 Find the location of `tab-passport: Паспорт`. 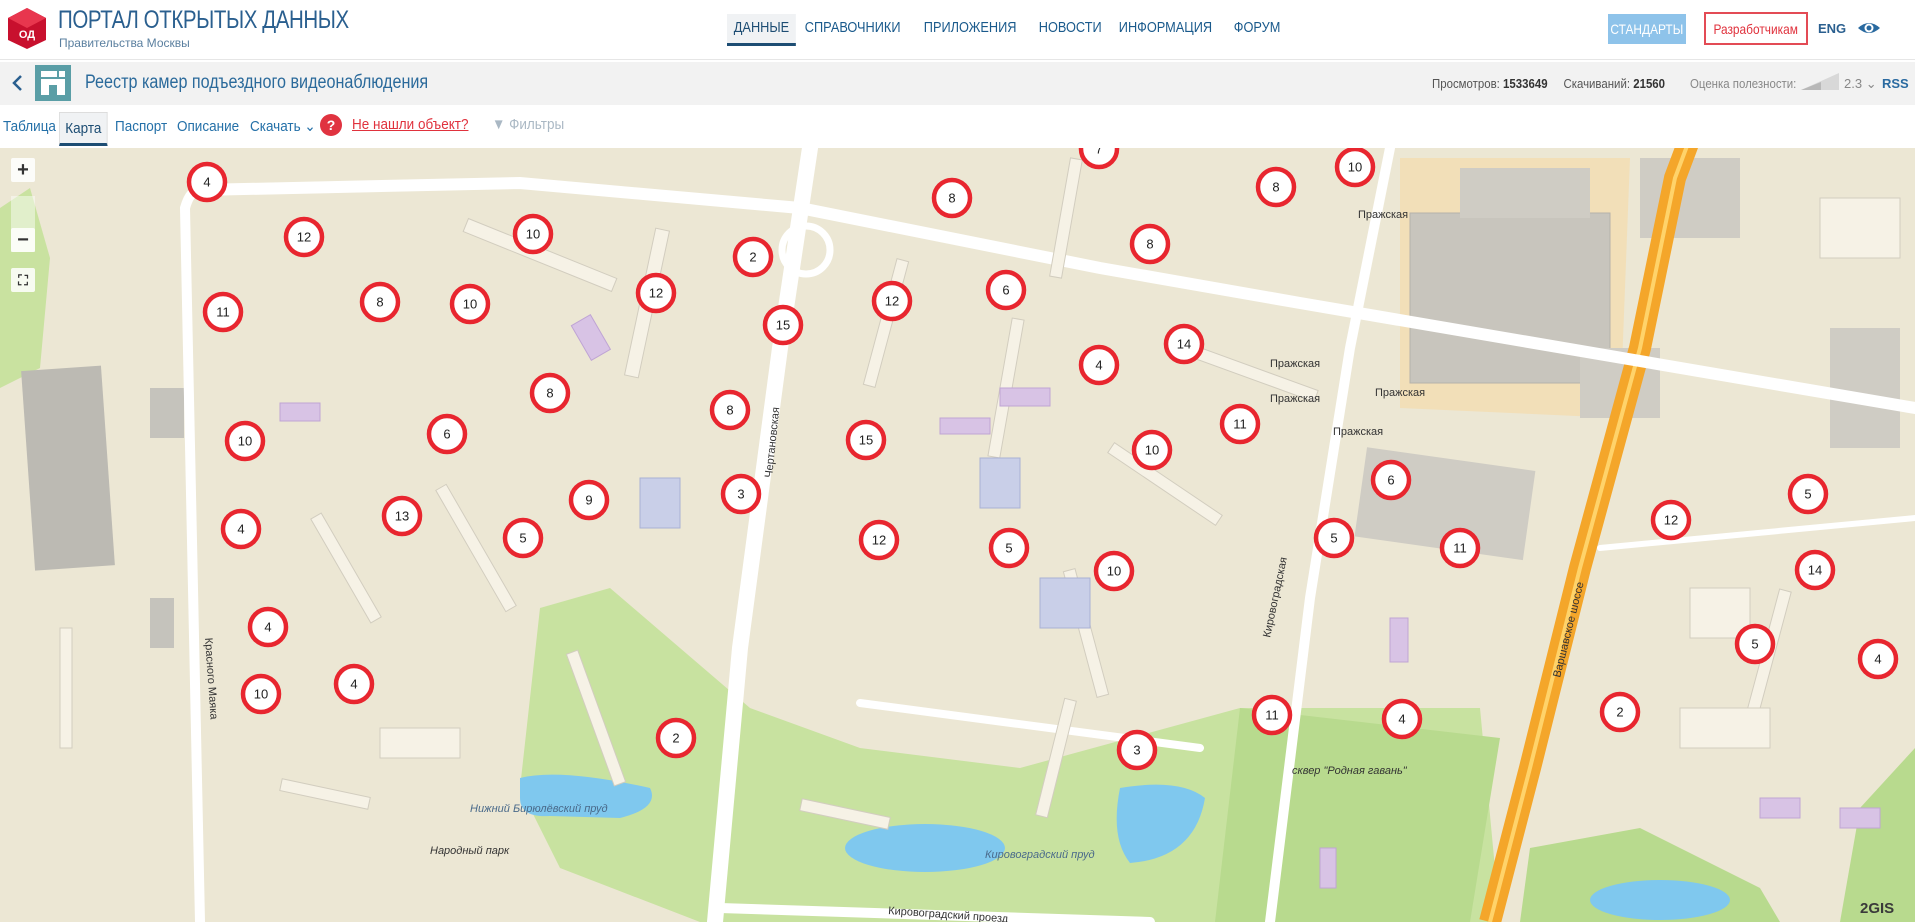

tab-passport: Паспорт is located at coordinates (141, 128).